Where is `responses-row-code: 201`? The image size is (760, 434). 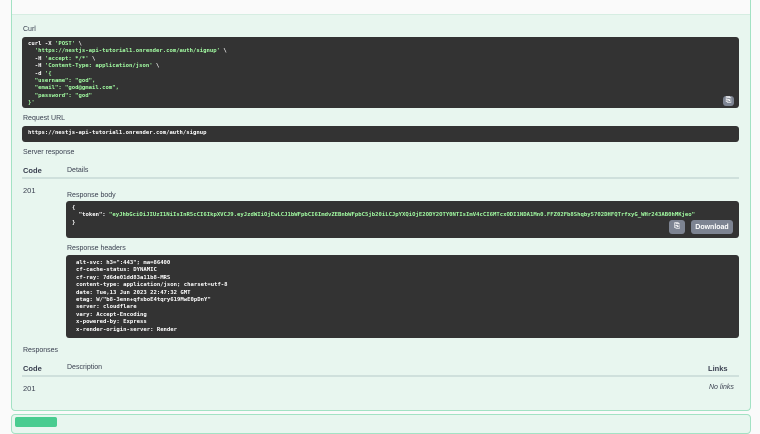 responses-row-code: 201 is located at coordinates (29, 388).